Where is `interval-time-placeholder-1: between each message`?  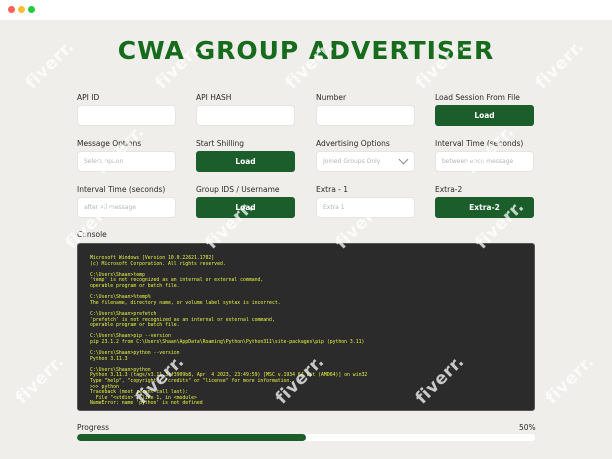
interval-time-placeholder-1: between each message is located at coordinates (478, 161).